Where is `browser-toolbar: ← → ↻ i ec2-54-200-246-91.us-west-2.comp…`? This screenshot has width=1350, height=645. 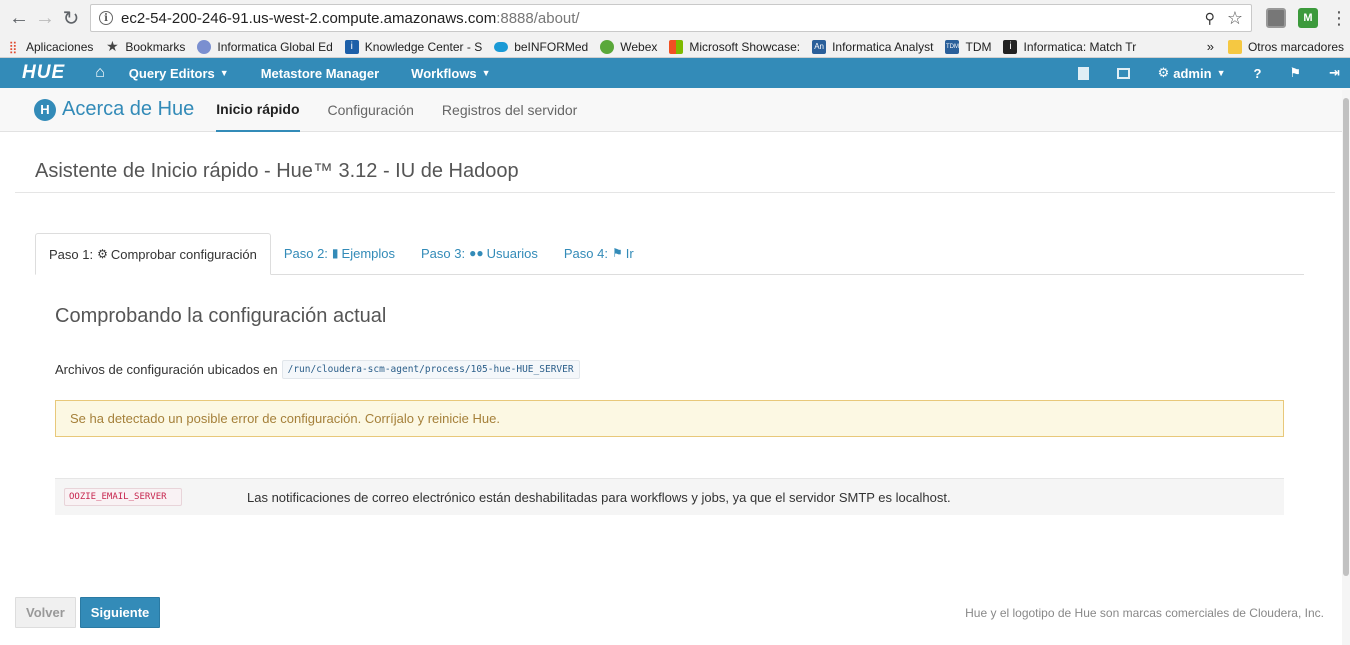 browser-toolbar: ← → ↻ i ec2-54-200-246-91.us-west-2.comp… is located at coordinates (675, 18).